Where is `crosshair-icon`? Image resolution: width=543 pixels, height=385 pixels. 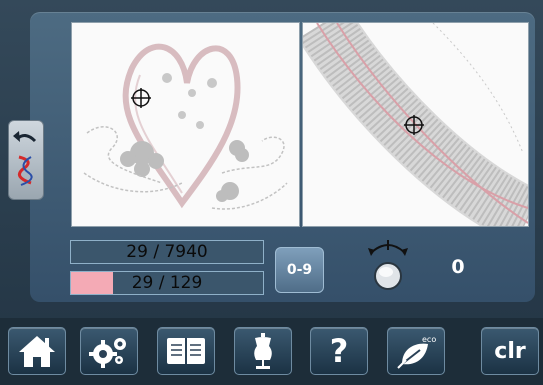 crosshair-icon is located at coordinates (141, 98).